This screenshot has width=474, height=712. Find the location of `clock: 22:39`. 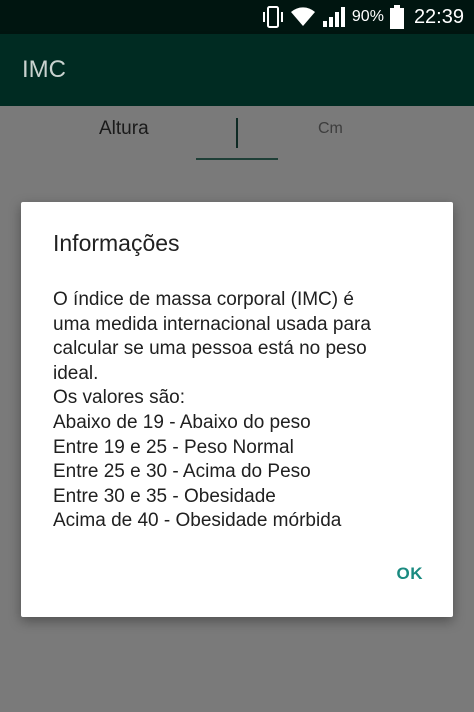

clock: 22:39 is located at coordinates (438, 16).